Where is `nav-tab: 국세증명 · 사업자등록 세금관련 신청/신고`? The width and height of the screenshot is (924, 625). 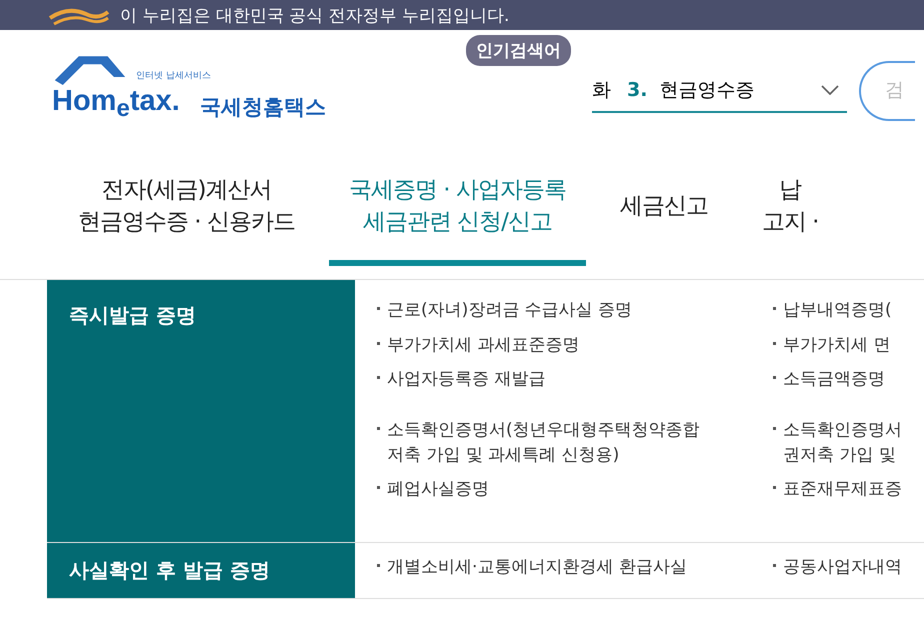
nav-tab: 국세증명 · 사업자등록 세금관련 신청/신고 is located at coordinates (457, 209).